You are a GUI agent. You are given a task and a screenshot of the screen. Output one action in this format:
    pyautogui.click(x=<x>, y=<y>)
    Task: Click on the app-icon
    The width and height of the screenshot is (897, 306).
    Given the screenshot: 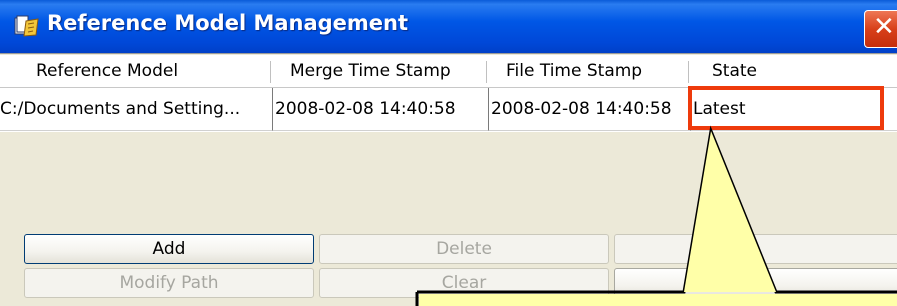 What is the action you would take?
    pyautogui.click(x=26, y=26)
    